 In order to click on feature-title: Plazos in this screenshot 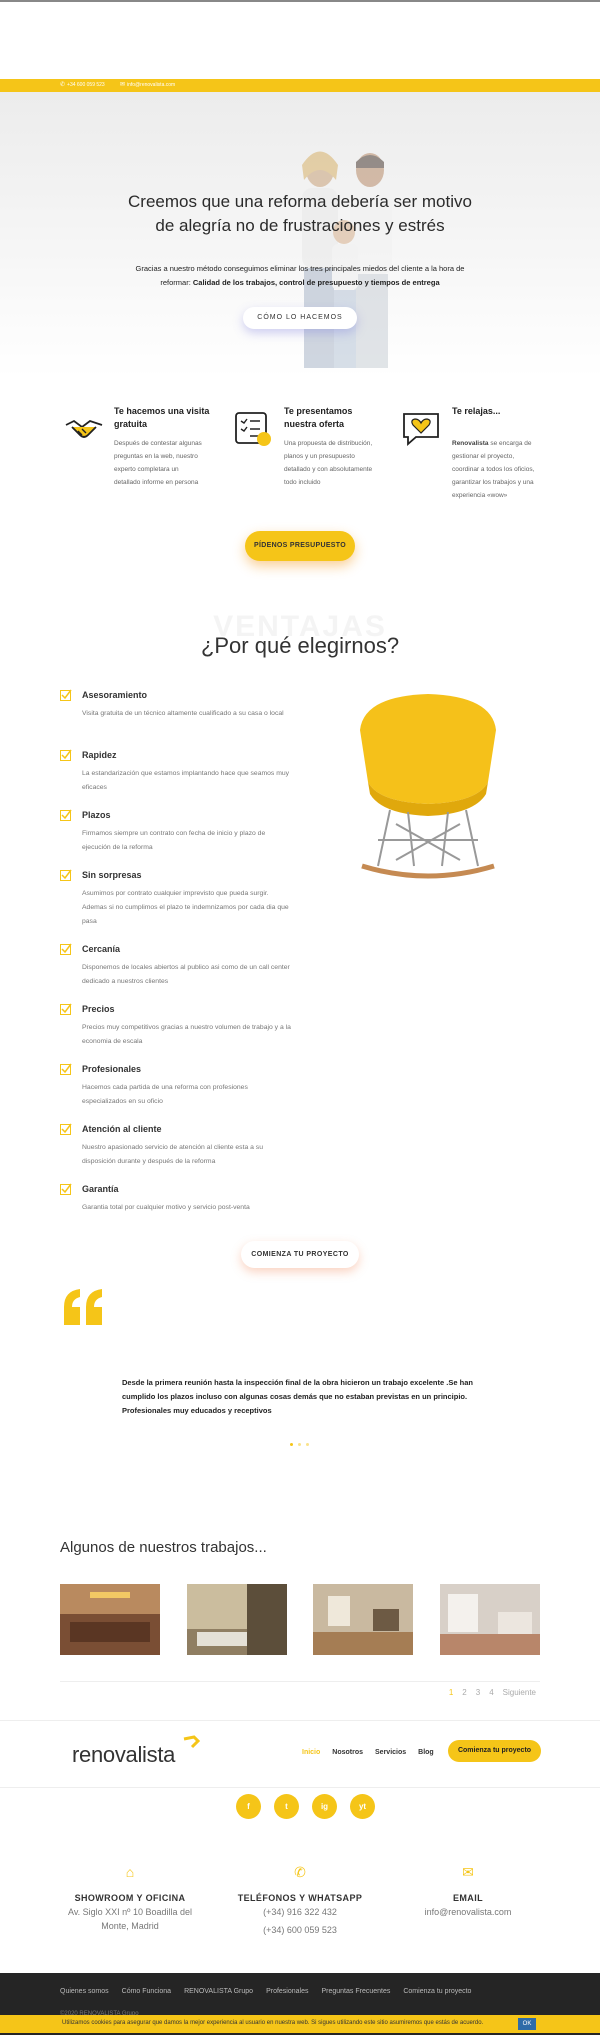, I will do `click(96, 815)`.